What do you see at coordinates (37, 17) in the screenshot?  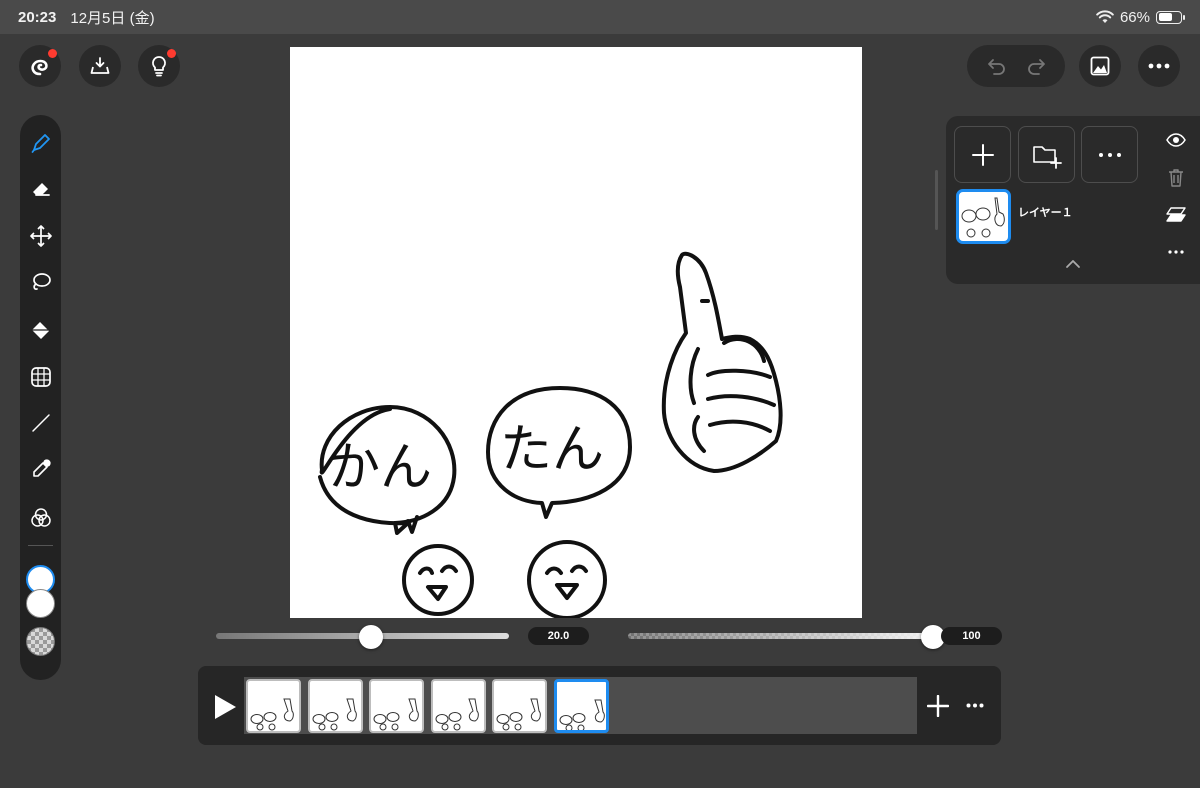 I see `status-time: 20:23` at bounding box center [37, 17].